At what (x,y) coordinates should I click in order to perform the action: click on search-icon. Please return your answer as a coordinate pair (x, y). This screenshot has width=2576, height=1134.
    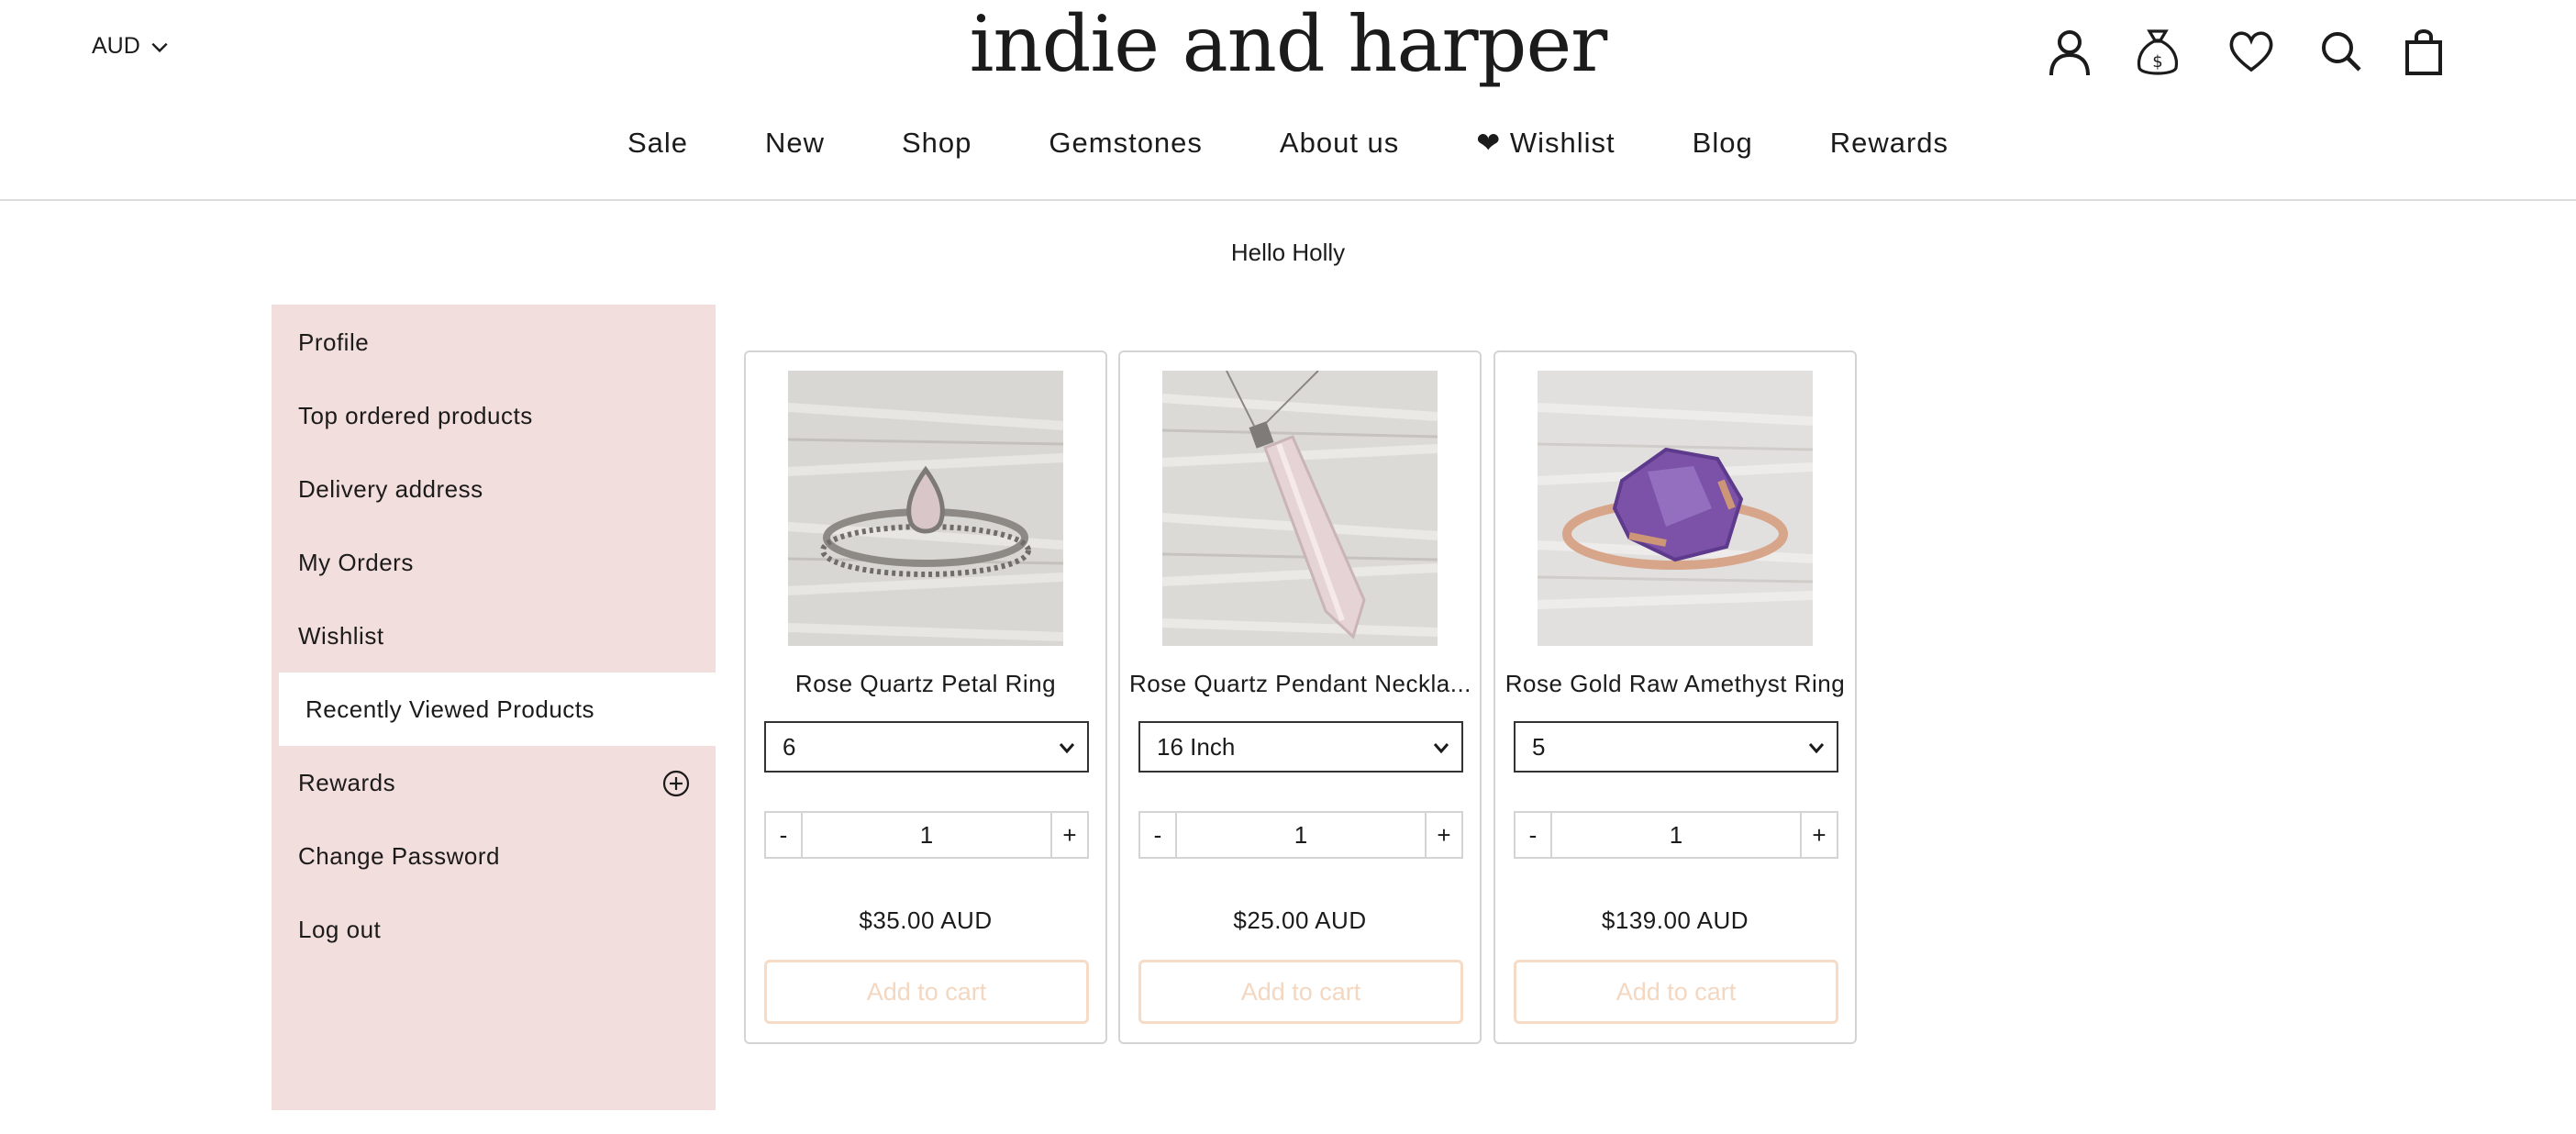
    Looking at the image, I should click on (2341, 51).